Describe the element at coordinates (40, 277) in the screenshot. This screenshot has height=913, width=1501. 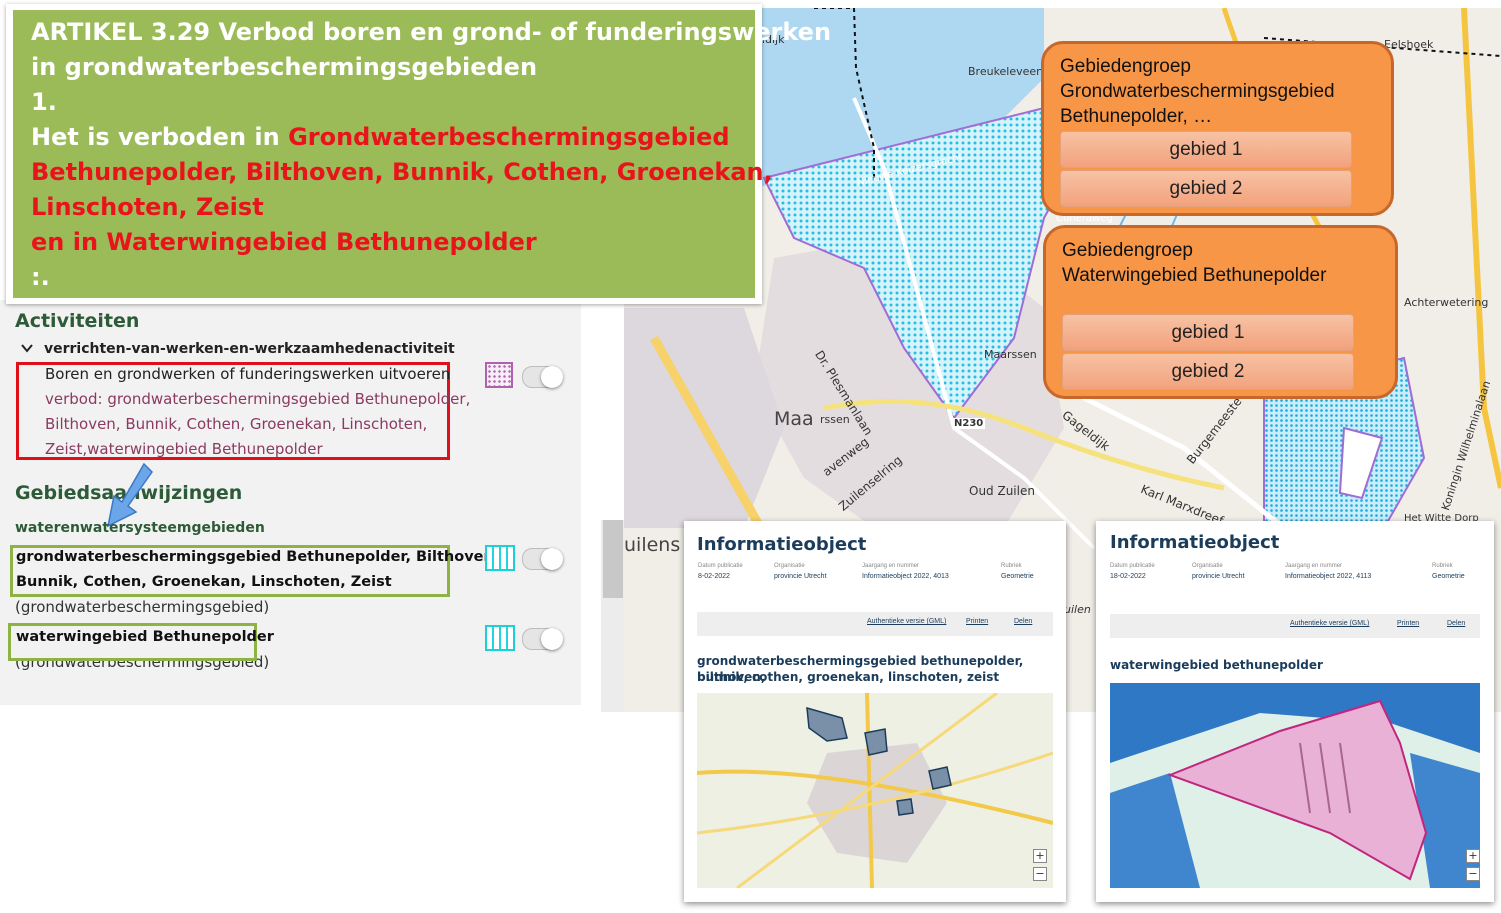
I see `article-line-8: :.` at that location.